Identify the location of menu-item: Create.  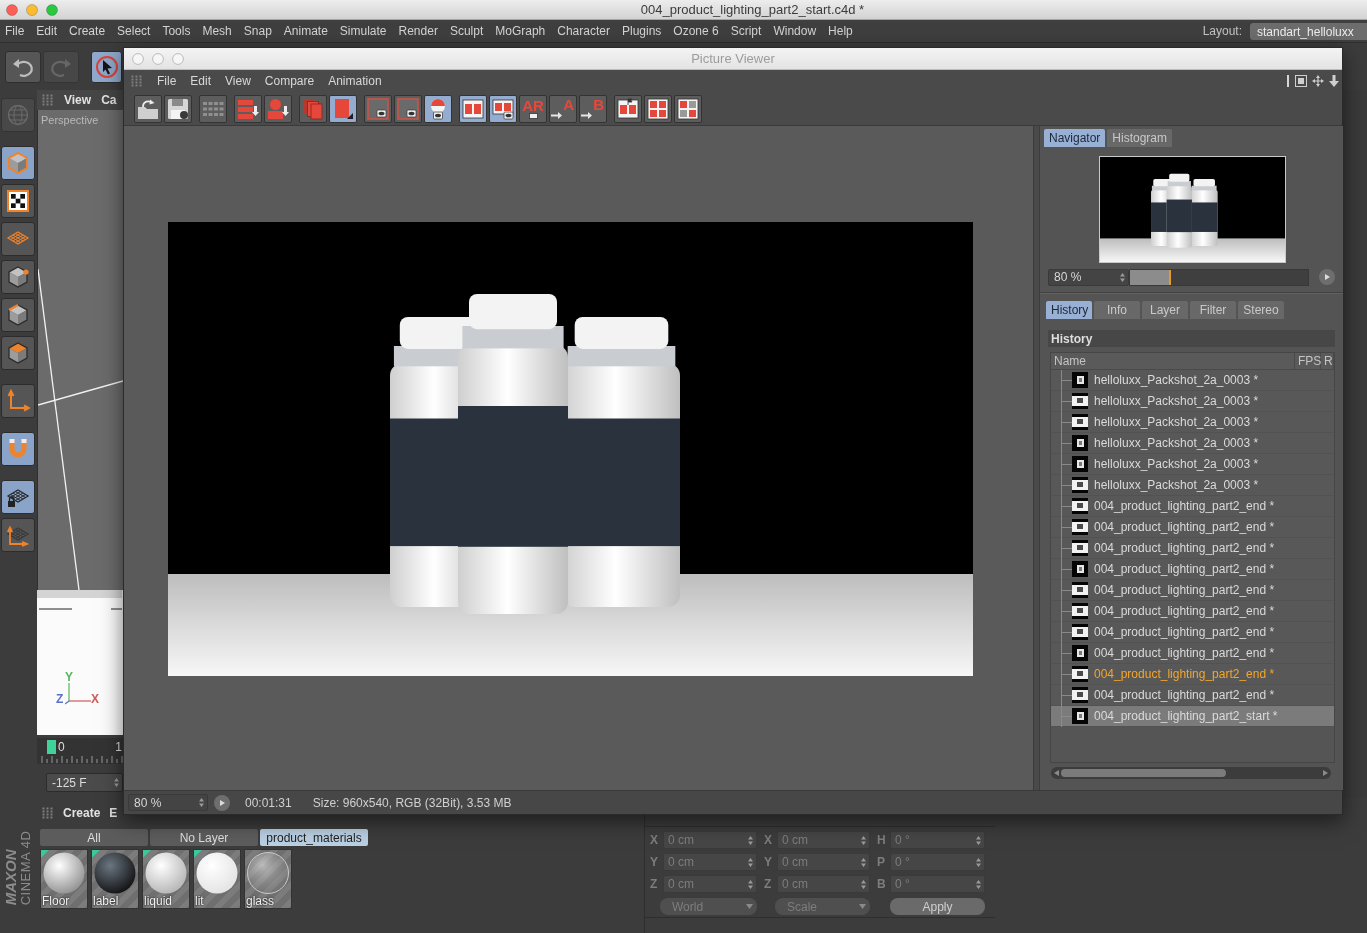
(87, 31).